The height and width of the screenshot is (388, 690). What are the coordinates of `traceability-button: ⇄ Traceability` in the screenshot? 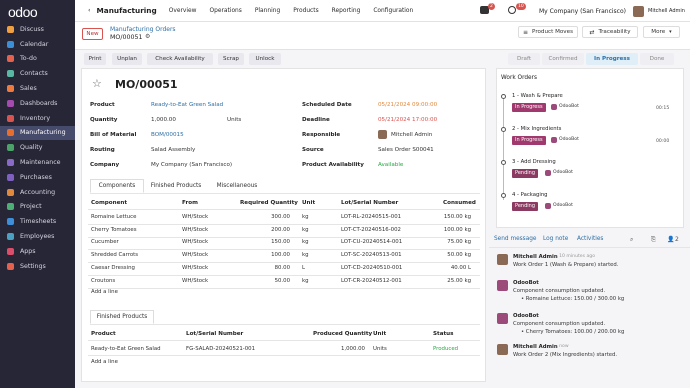 It's located at (610, 32).